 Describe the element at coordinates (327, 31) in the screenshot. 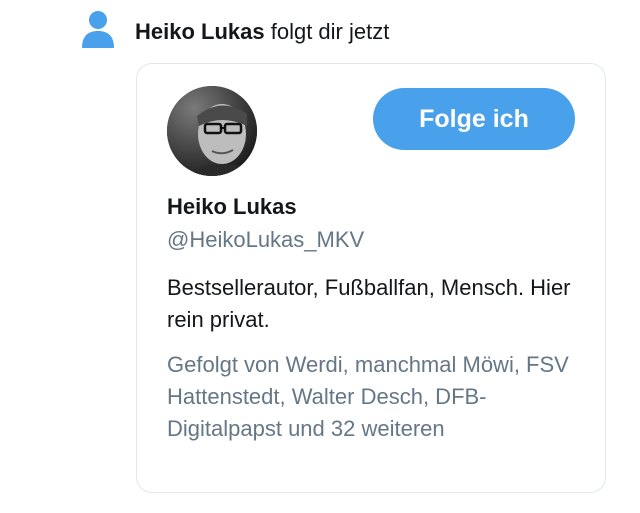

I see `notification-action: folgt dir jetzt` at that location.